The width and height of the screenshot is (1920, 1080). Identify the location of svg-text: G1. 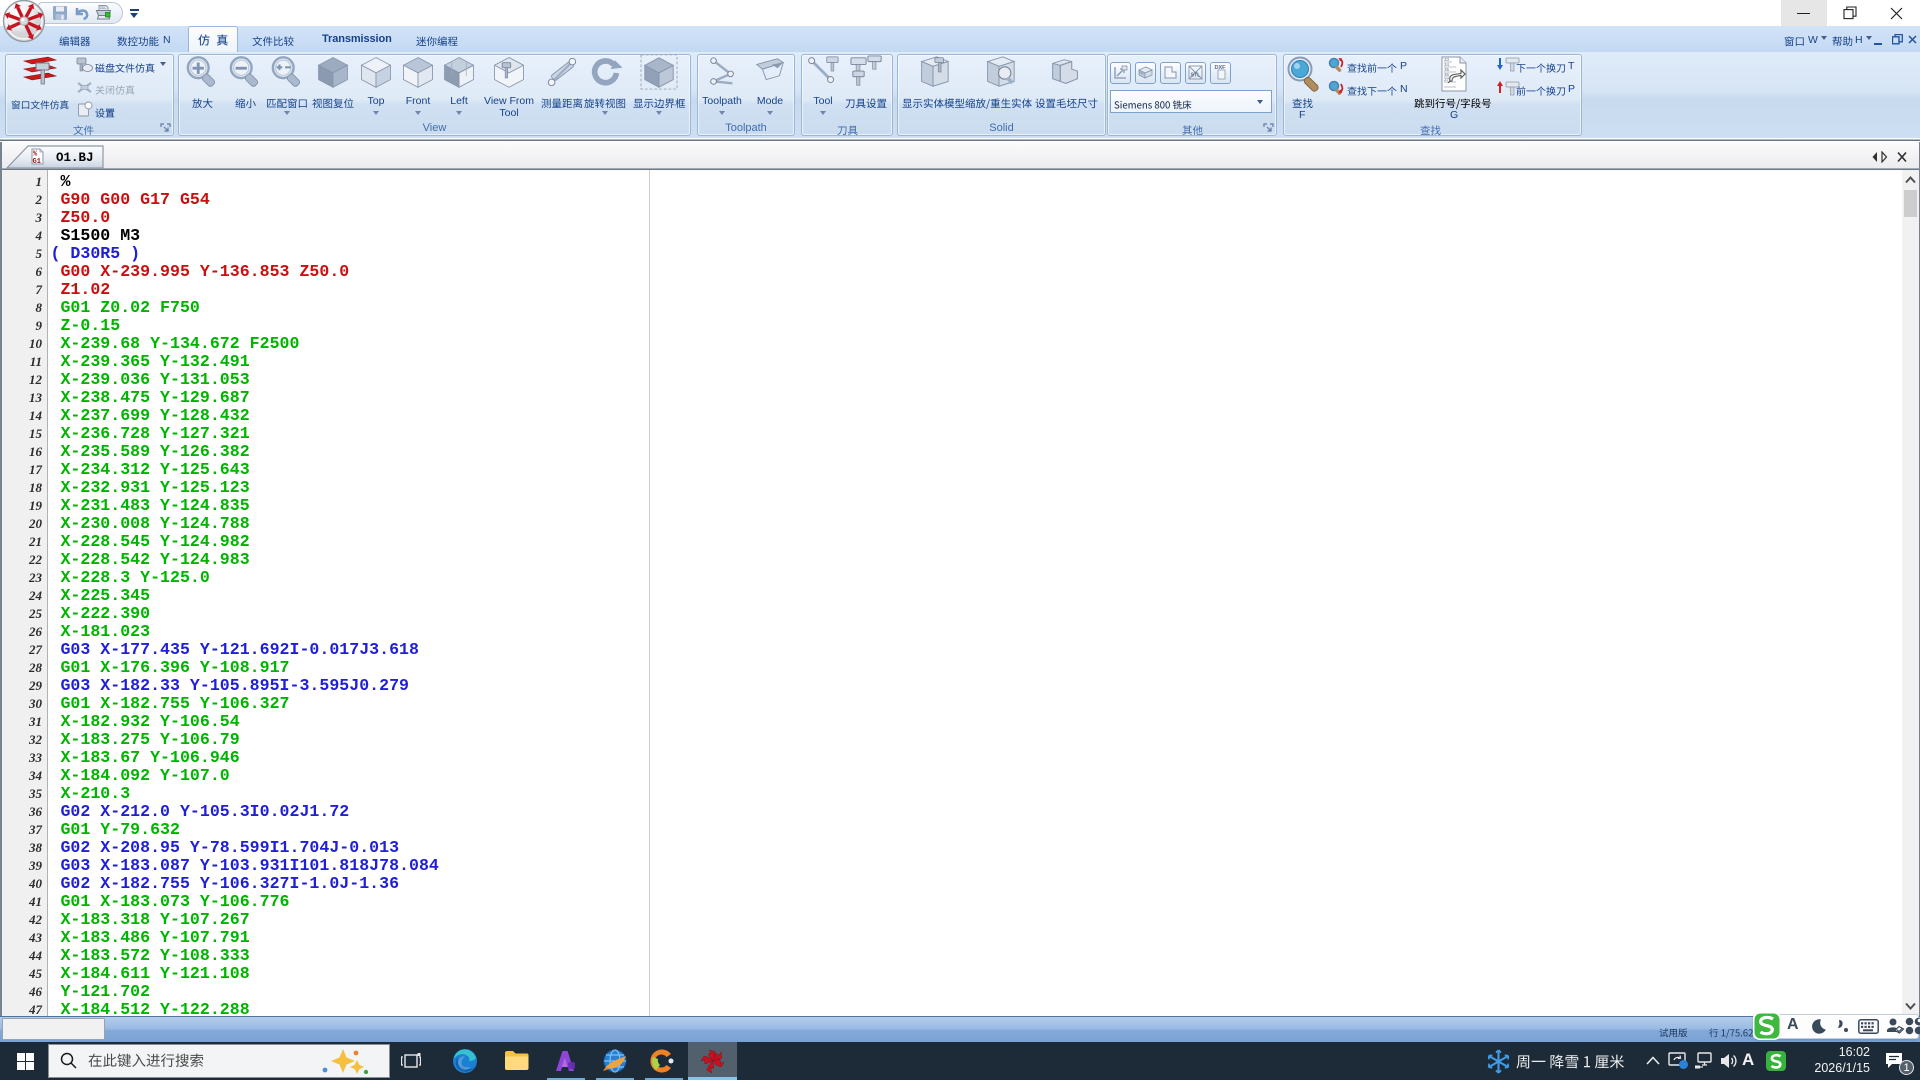
(37, 161).